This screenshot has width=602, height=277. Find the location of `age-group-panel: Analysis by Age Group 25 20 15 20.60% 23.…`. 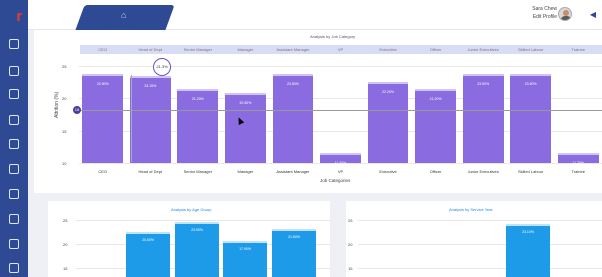

age-group-panel: Analysis by Age Group 25 20 15 20.60% 23.… is located at coordinates (189, 239).